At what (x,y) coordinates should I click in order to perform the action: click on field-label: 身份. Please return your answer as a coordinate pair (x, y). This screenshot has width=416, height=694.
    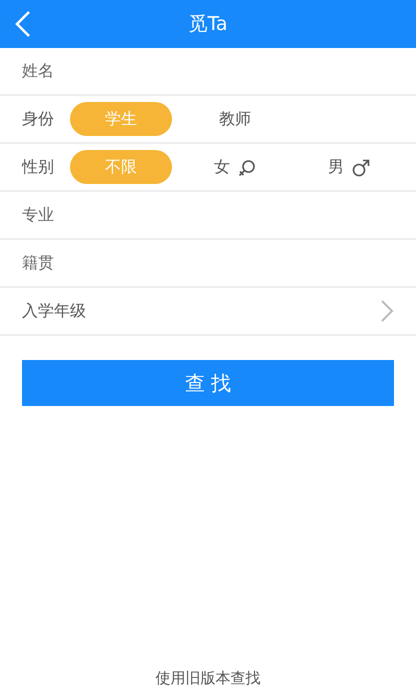
    Looking at the image, I should click on (38, 119).